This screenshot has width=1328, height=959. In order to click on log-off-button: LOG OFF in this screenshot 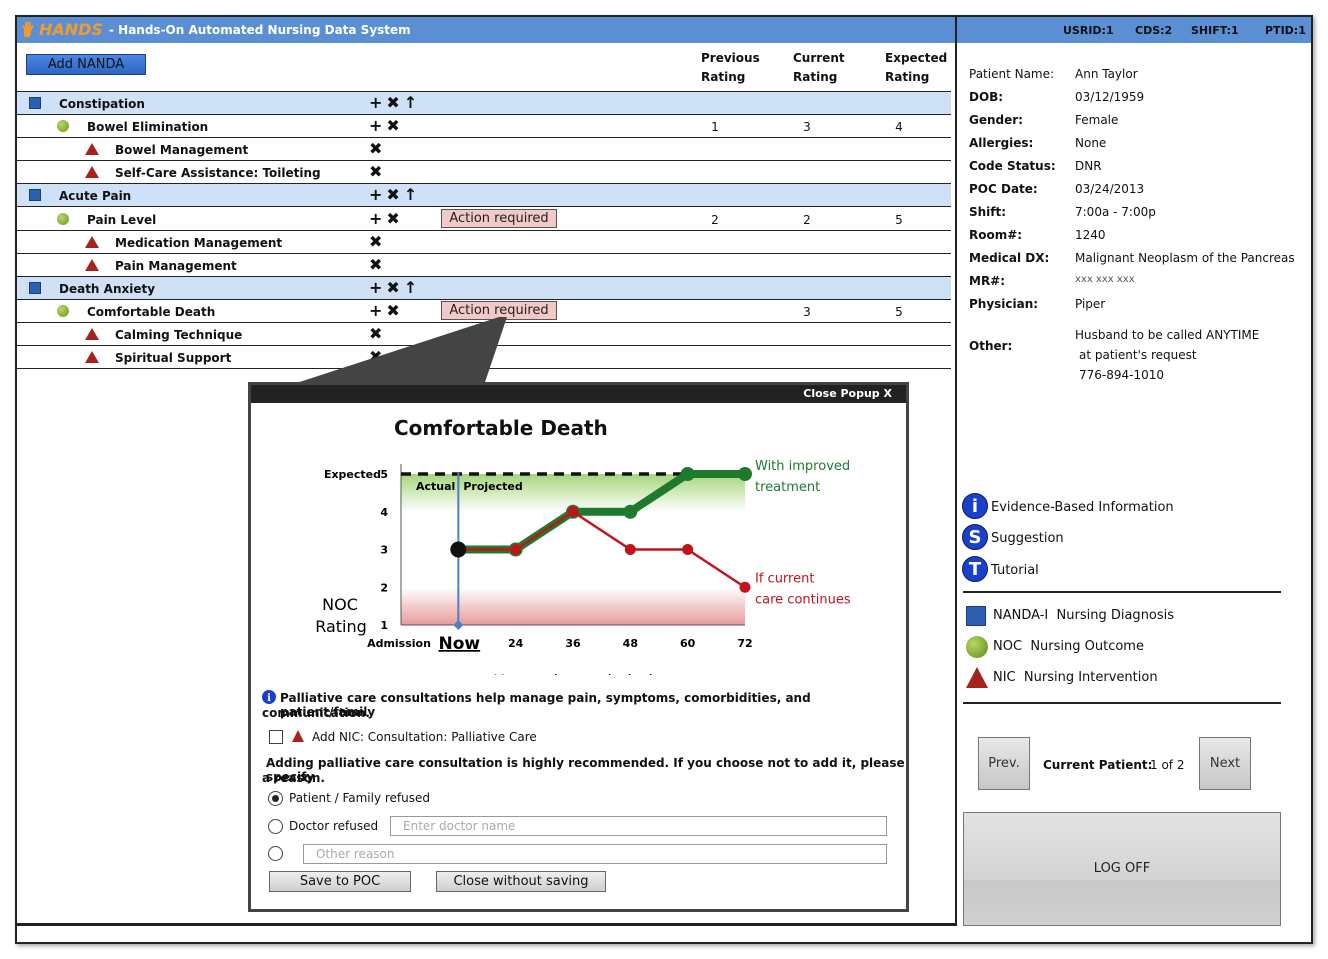, I will do `click(1122, 869)`.